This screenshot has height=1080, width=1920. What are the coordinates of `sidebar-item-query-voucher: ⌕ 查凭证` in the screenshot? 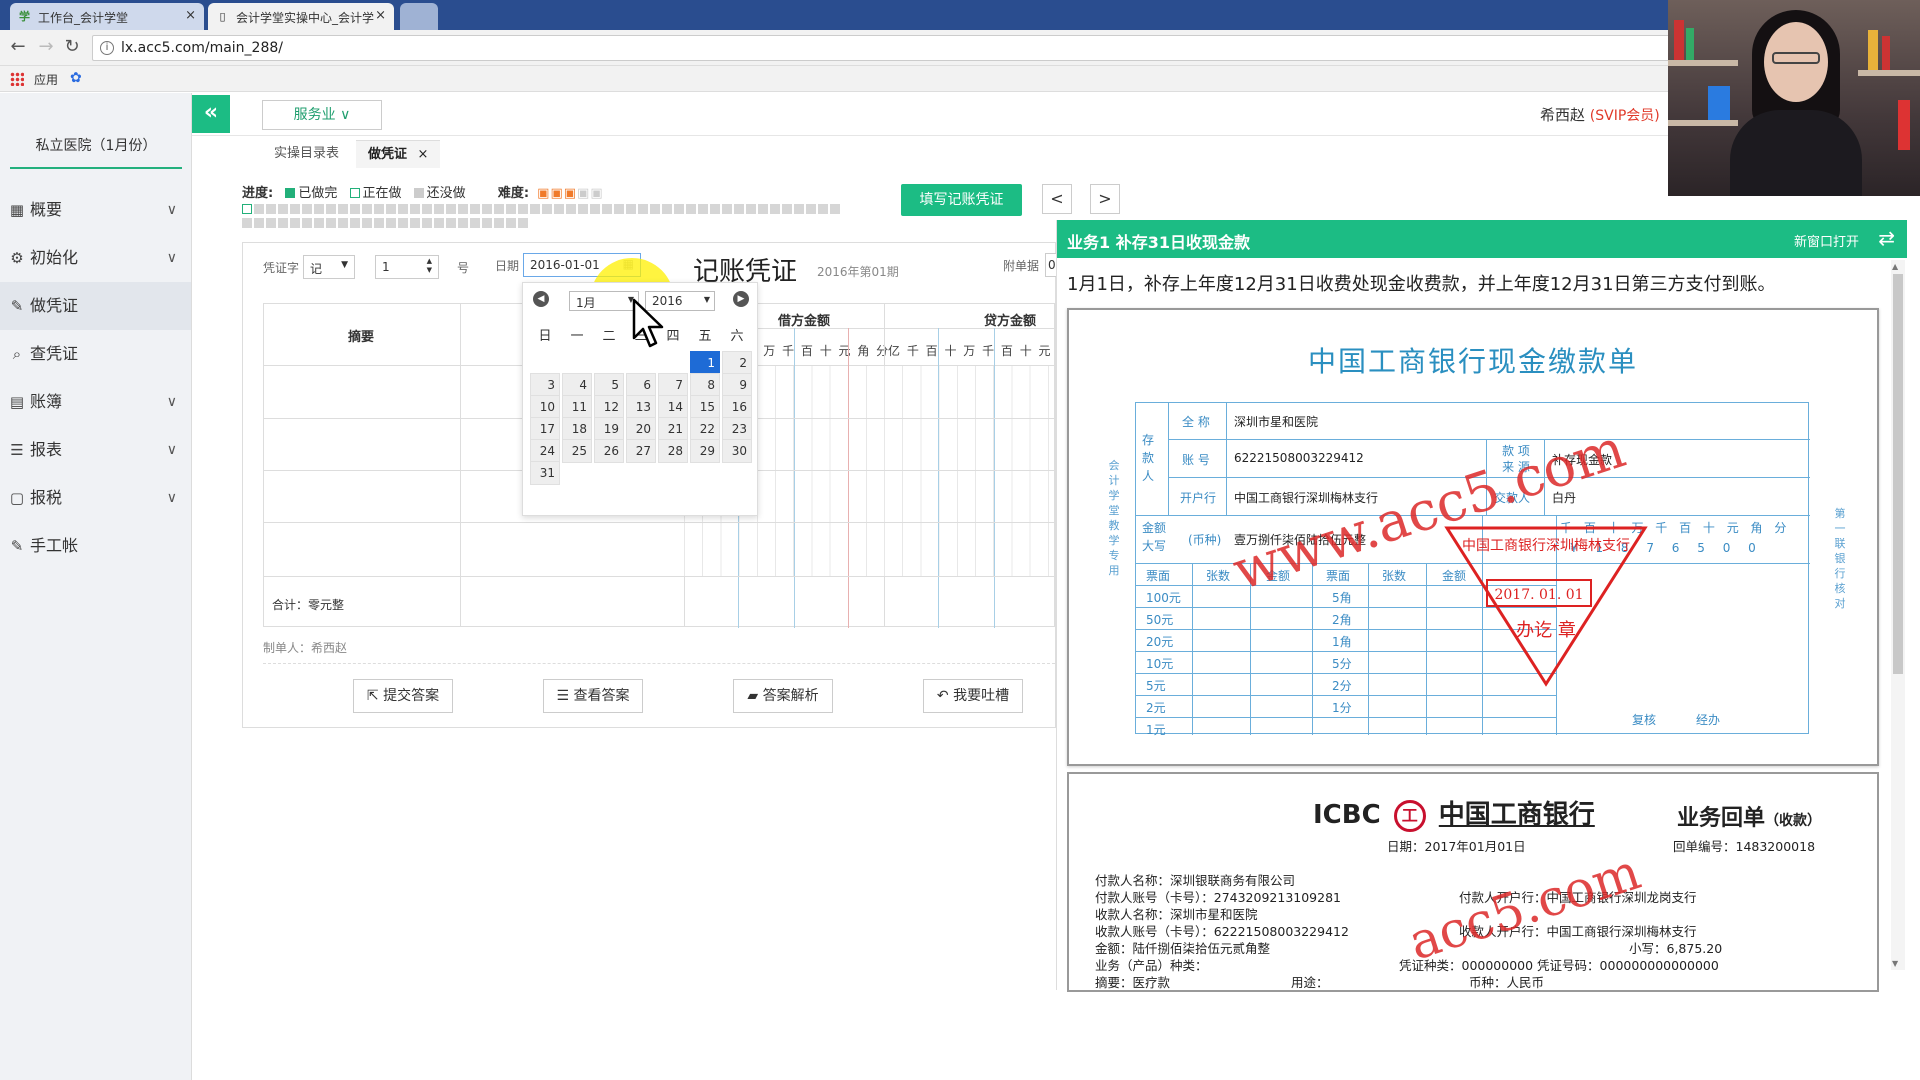 It's located at (95, 354).